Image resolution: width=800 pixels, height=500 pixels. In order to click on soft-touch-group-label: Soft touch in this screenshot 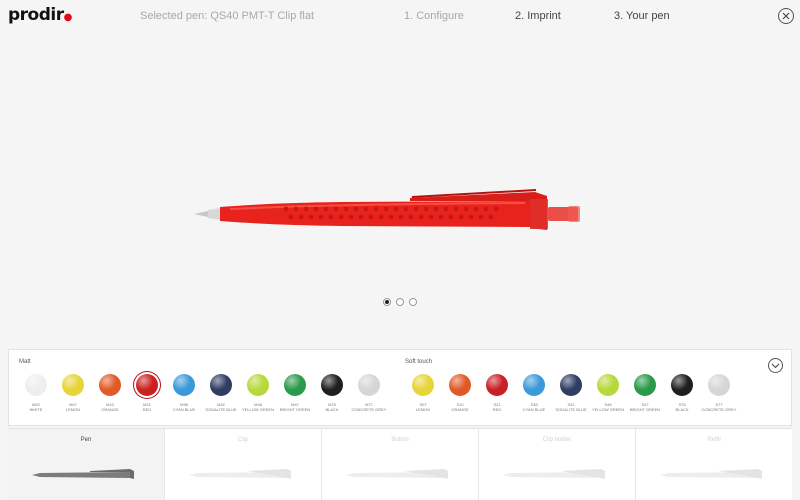, I will do `click(419, 362)`.